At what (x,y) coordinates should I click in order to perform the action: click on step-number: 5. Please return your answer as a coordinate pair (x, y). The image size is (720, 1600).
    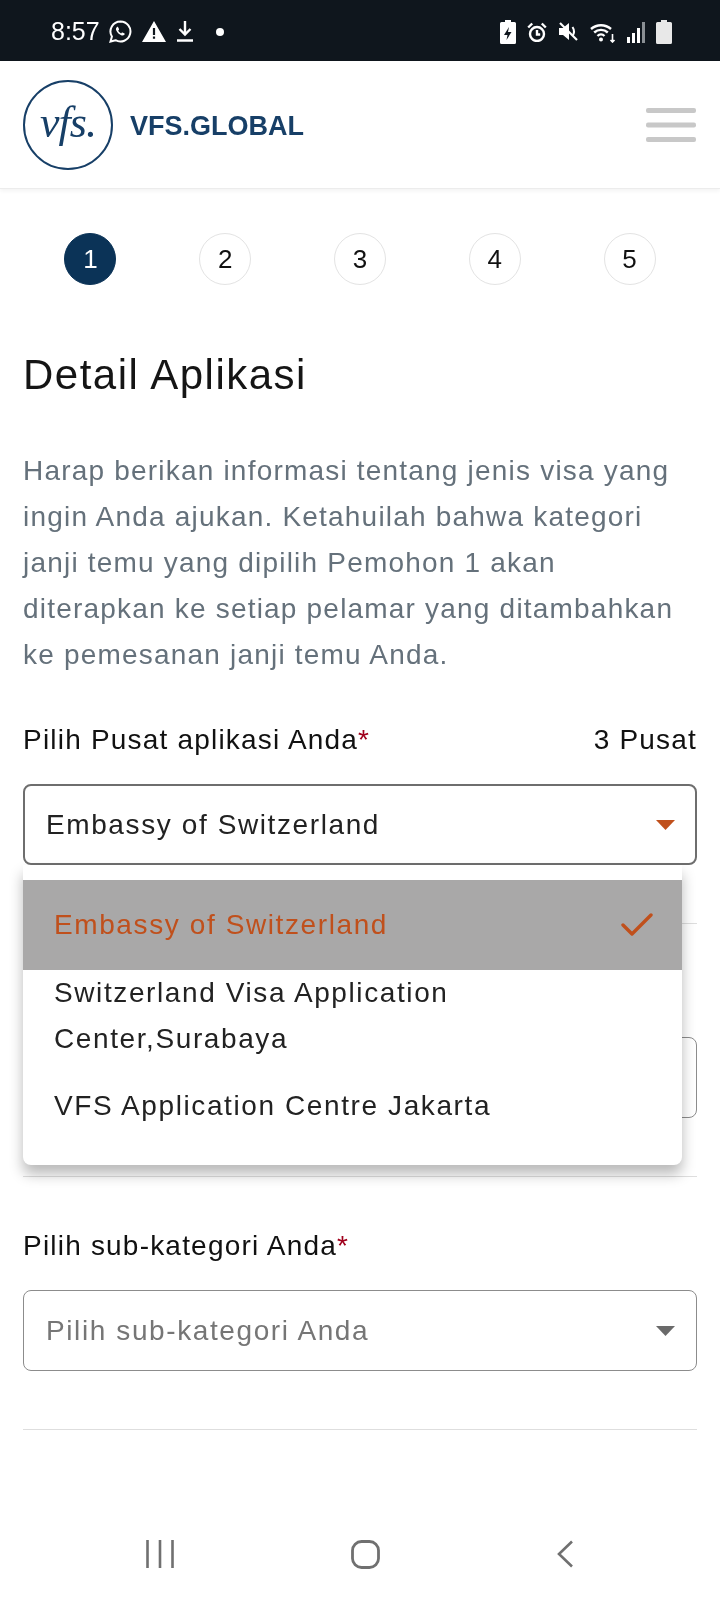
    Looking at the image, I should click on (629, 259).